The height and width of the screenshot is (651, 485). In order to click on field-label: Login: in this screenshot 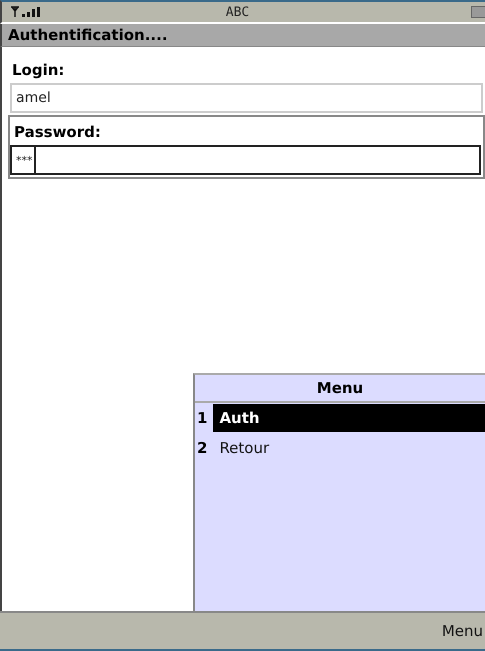, I will do `click(38, 70)`.